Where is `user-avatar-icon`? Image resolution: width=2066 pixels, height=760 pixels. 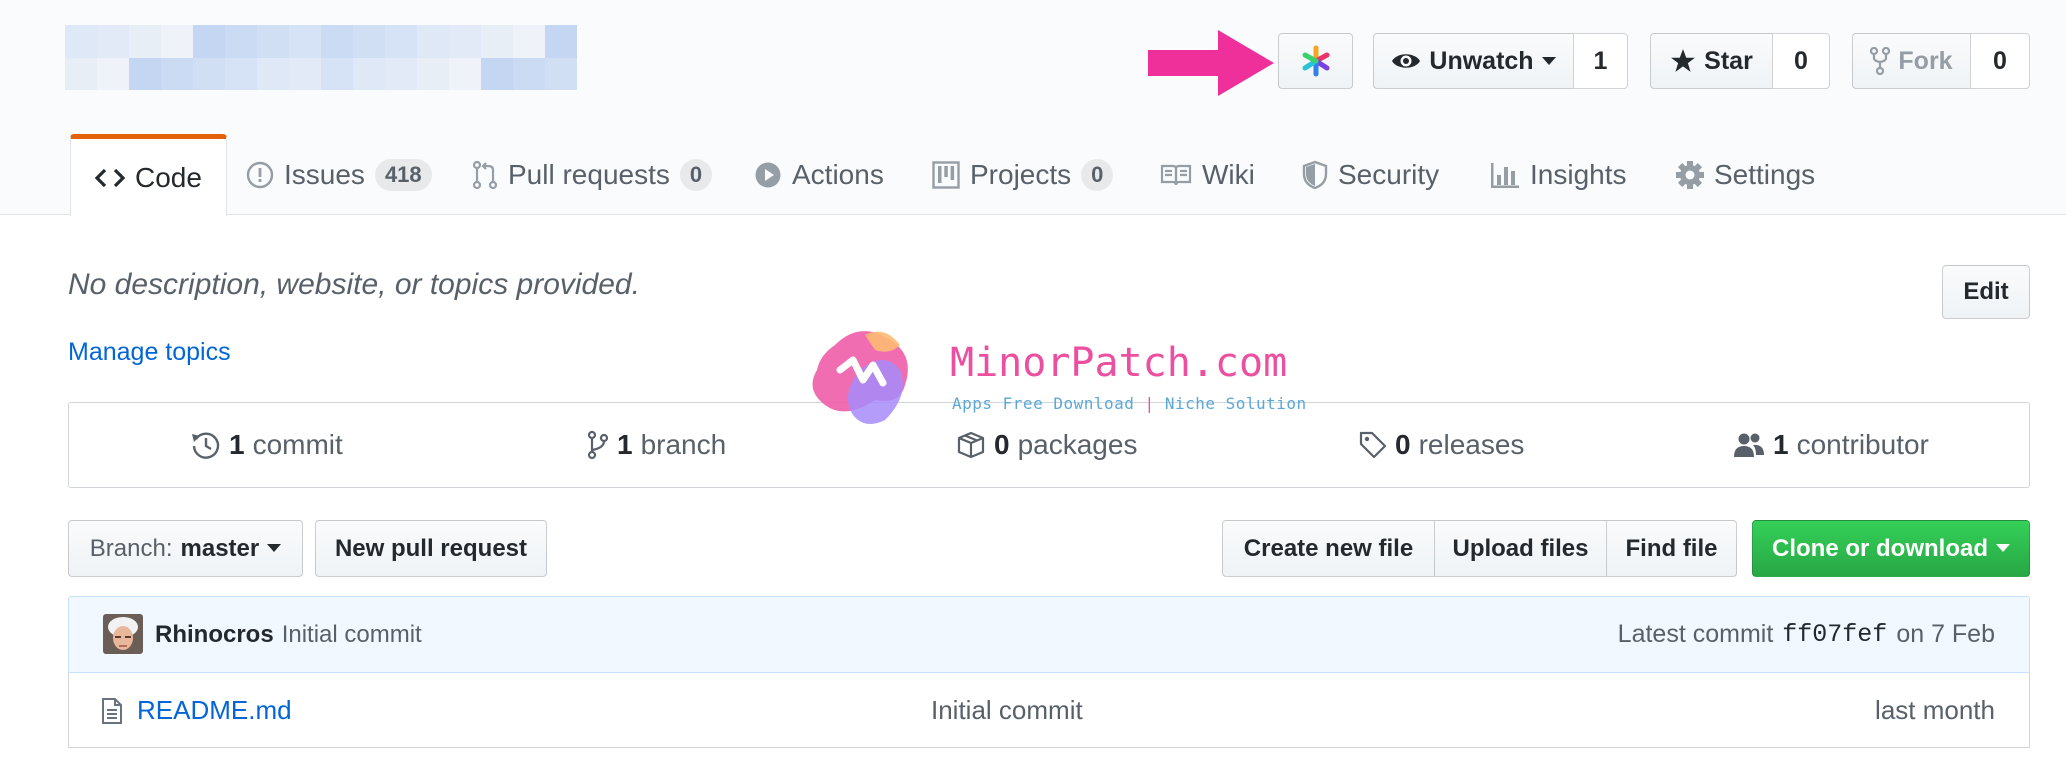
user-avatar-icon is located at coordinates (123, 634).